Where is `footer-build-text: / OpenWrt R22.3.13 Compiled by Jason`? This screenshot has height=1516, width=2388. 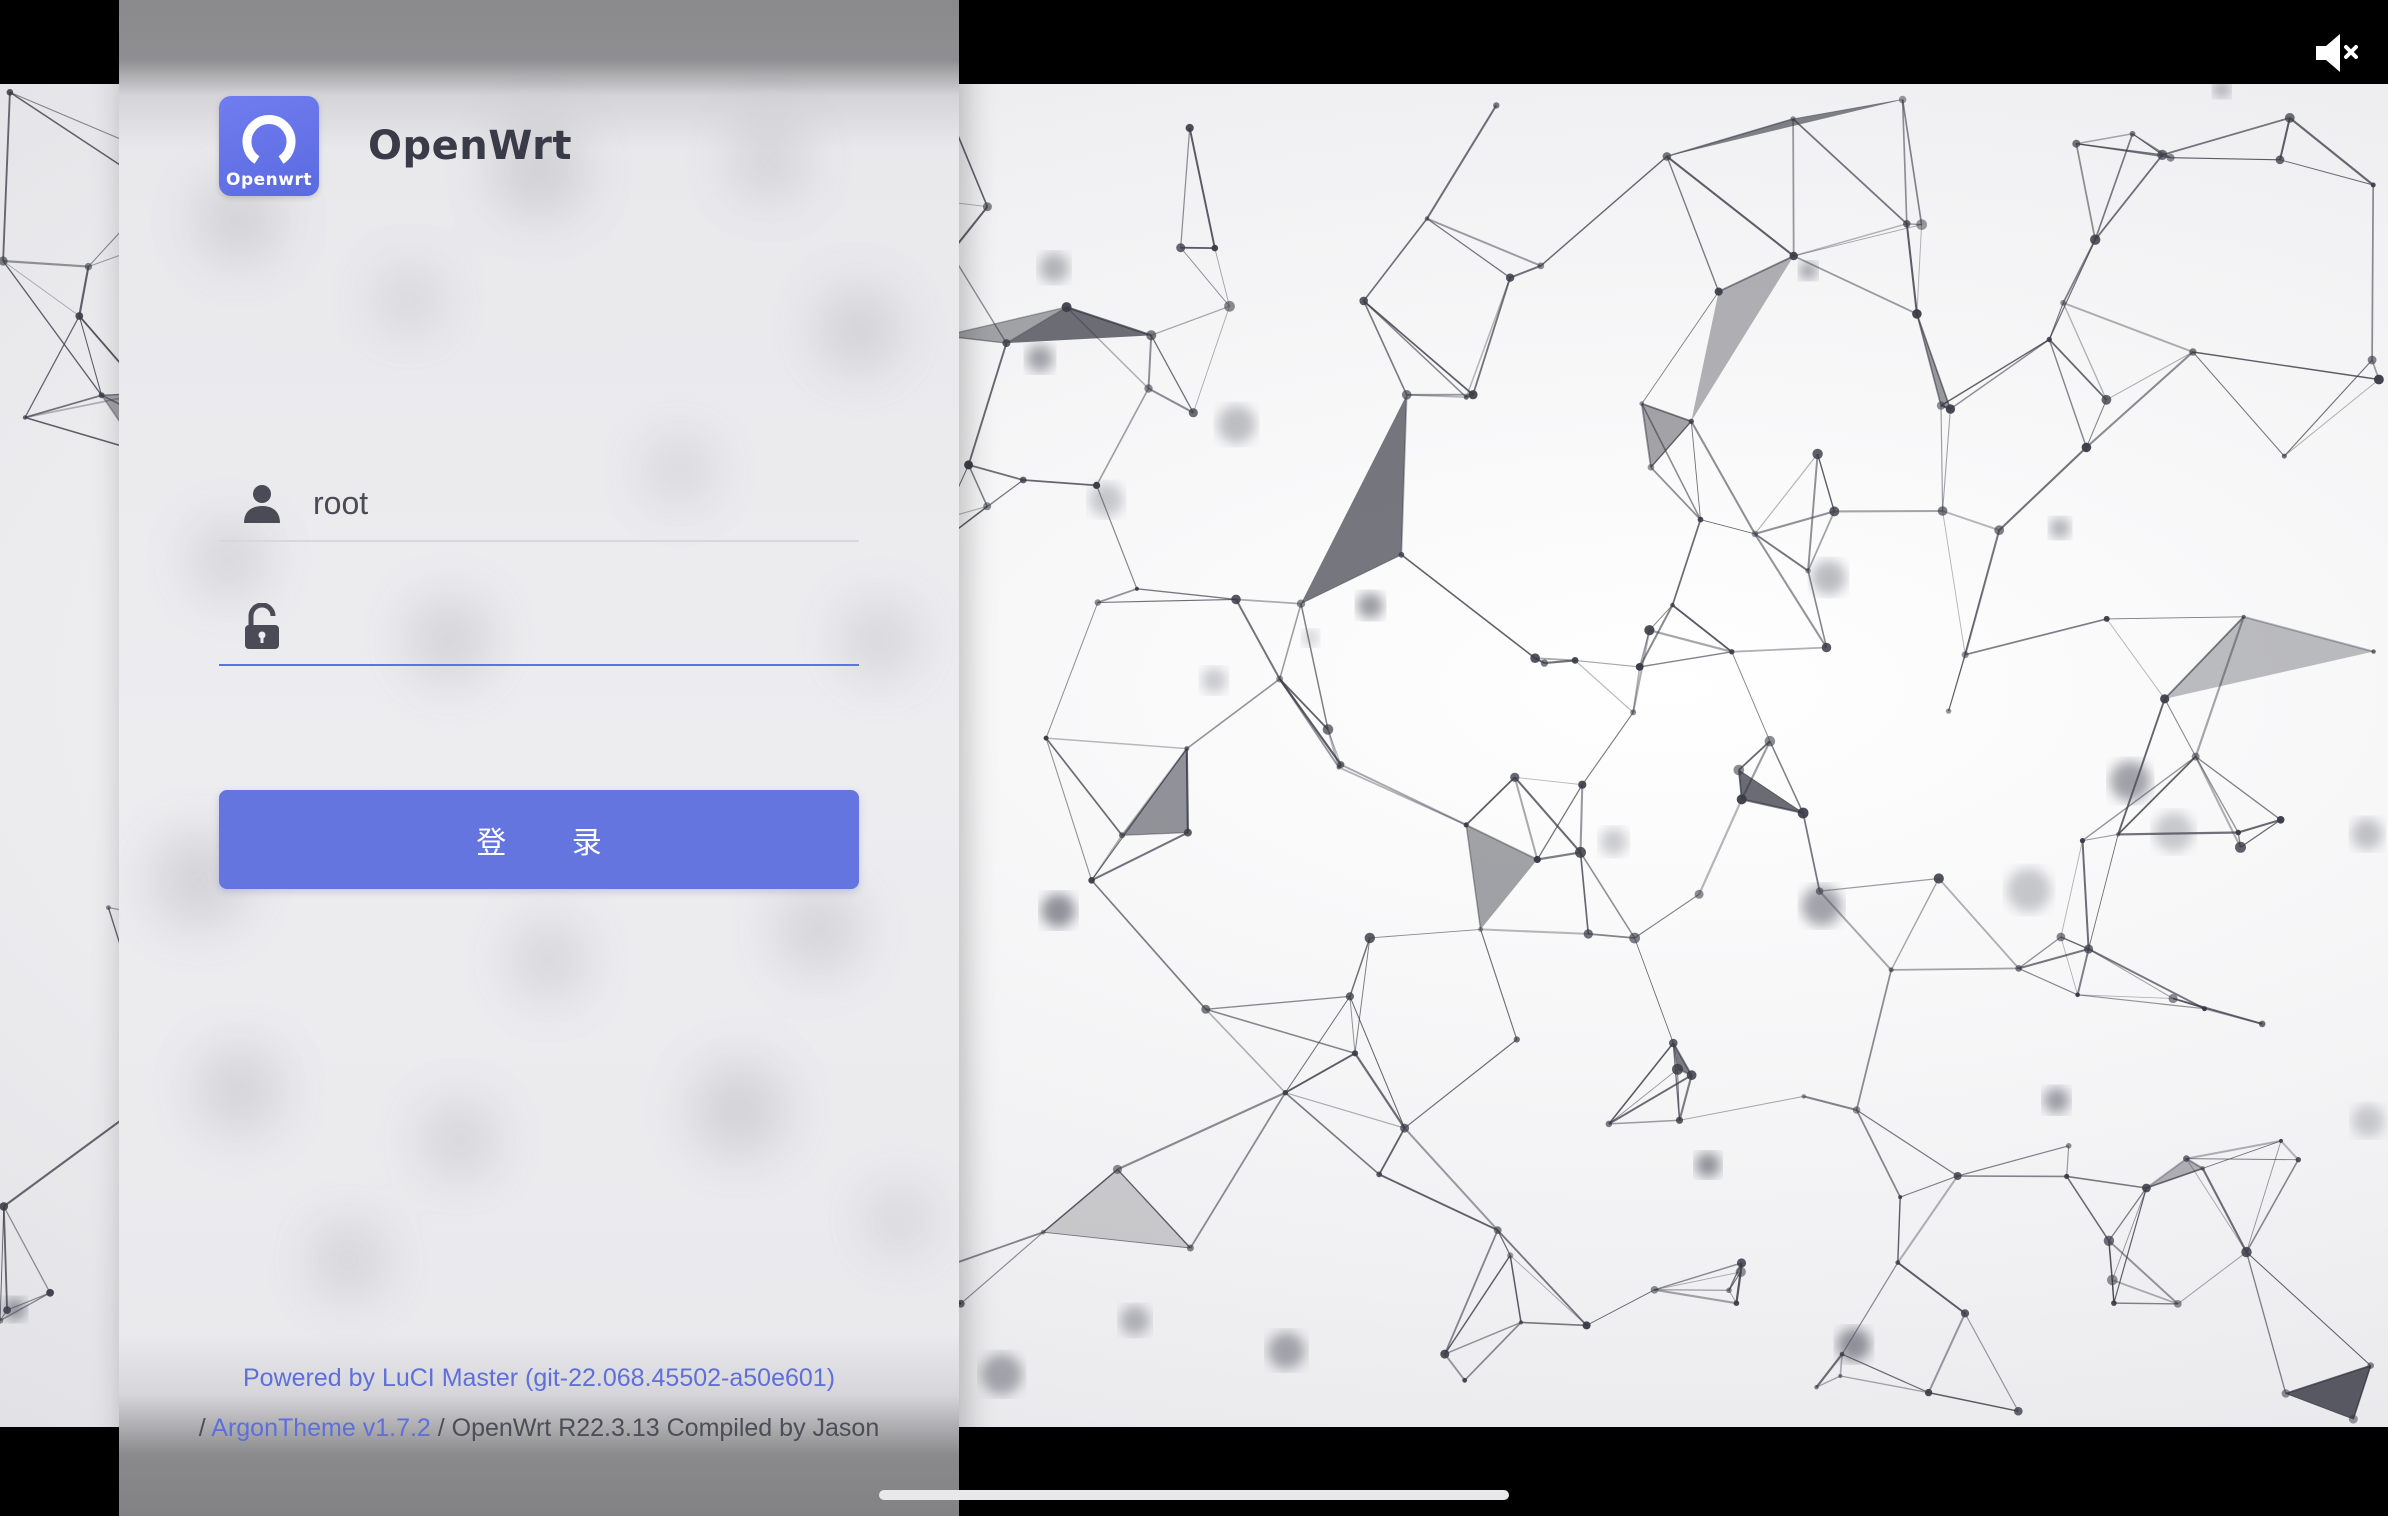
footer-build-text: / OpenWrt R22.3.13 Compiled by Jason is located at coordinates (655, 1428).